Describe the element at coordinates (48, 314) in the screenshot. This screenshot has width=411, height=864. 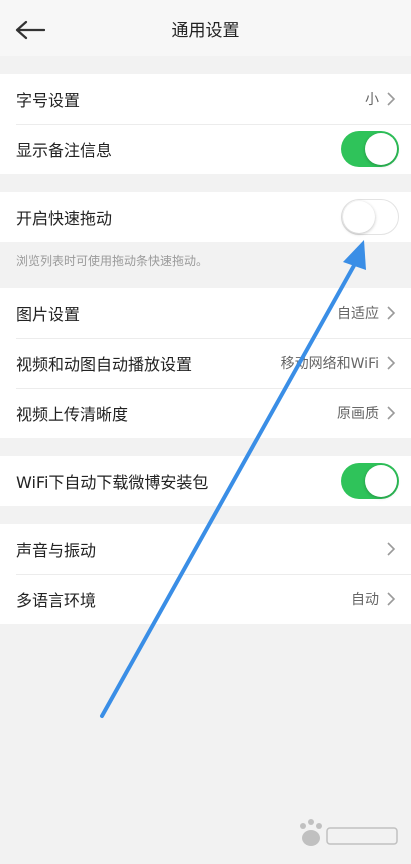
I see `image-settings-label: 图片设置` at that location.